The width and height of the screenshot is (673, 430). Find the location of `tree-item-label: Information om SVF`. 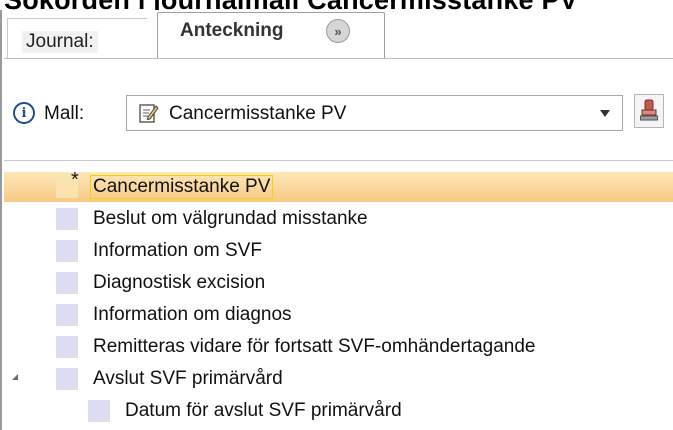

tree-item-label: Information om SVF is located at coordinates (177, 250).